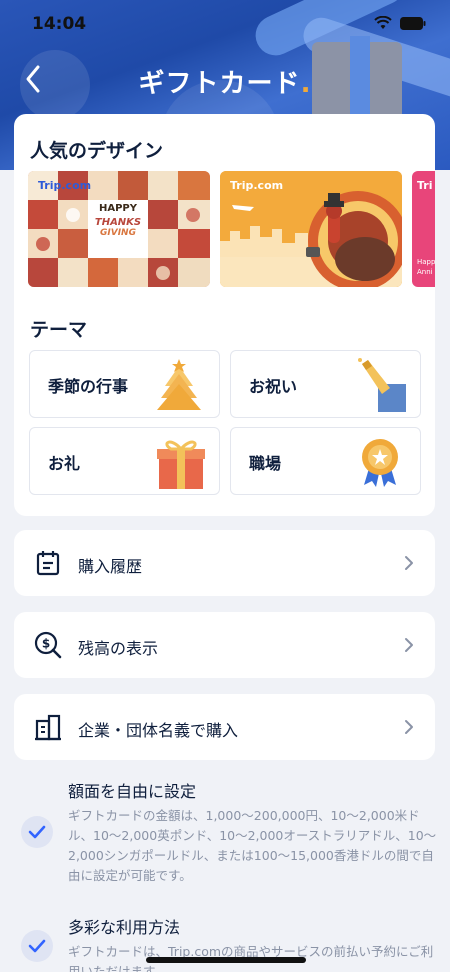 The height and width of the screenshot is (972, 450). I want to click on nav-bar: ギフトカード., so click(225, 79).